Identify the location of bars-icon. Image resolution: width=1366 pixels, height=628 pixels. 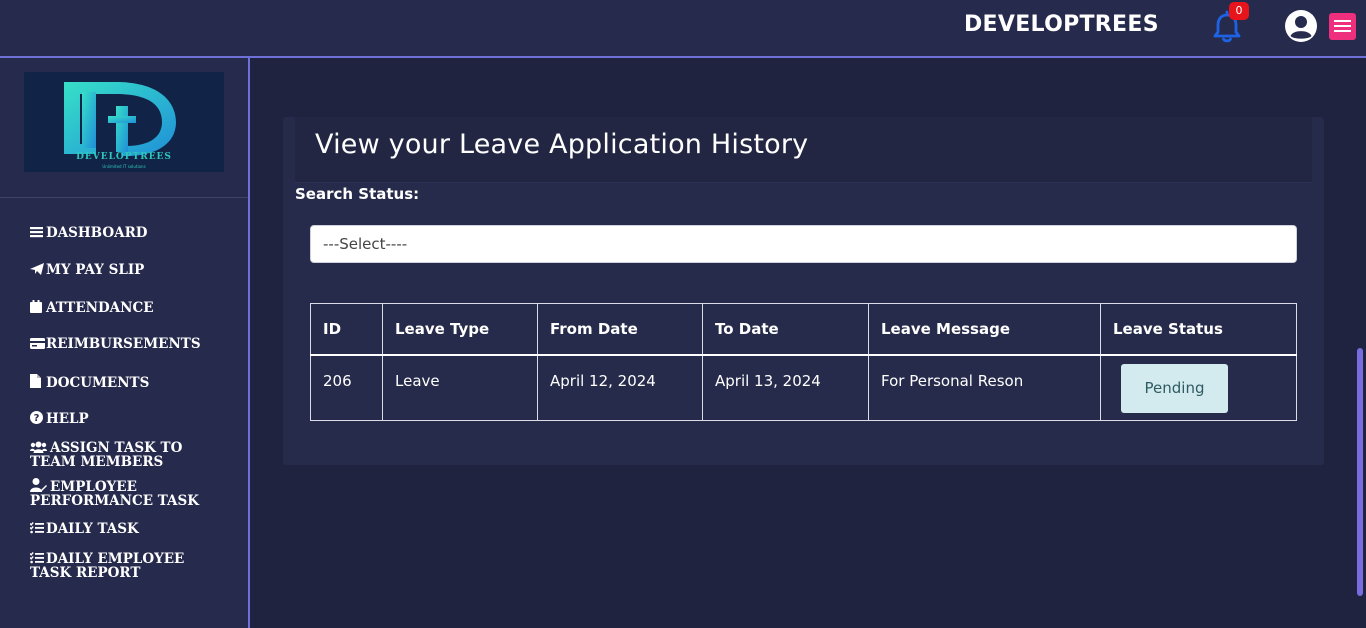
(37, 233).